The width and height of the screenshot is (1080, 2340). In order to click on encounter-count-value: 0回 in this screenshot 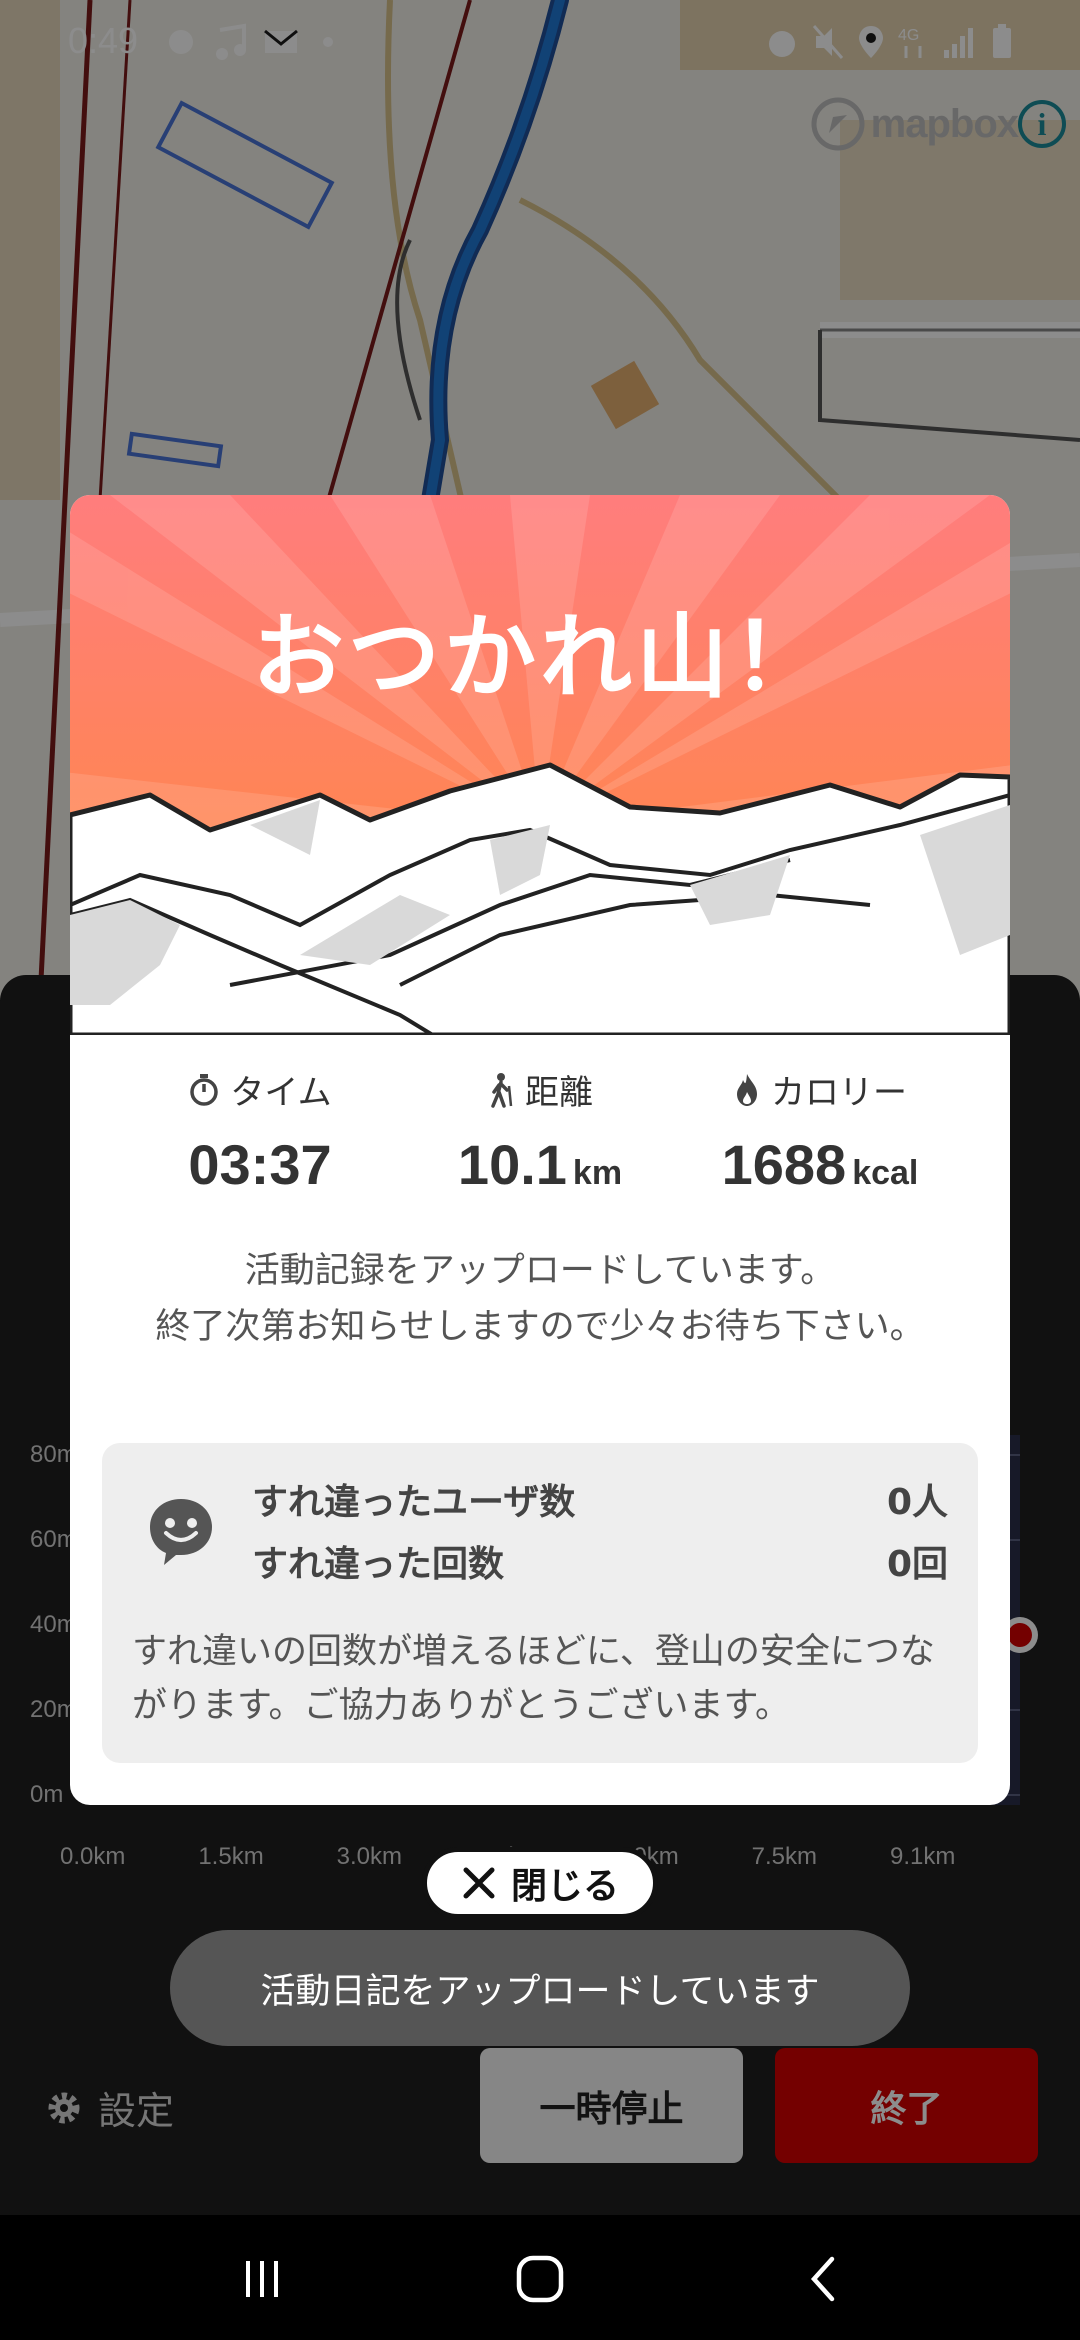, I will do `click(917, 1564)`.